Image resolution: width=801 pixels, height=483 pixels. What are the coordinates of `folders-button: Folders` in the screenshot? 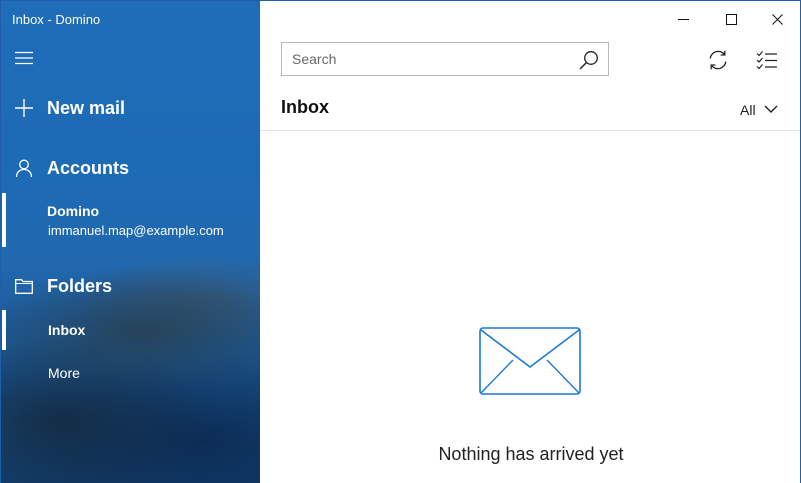 It's located at (130, 286).